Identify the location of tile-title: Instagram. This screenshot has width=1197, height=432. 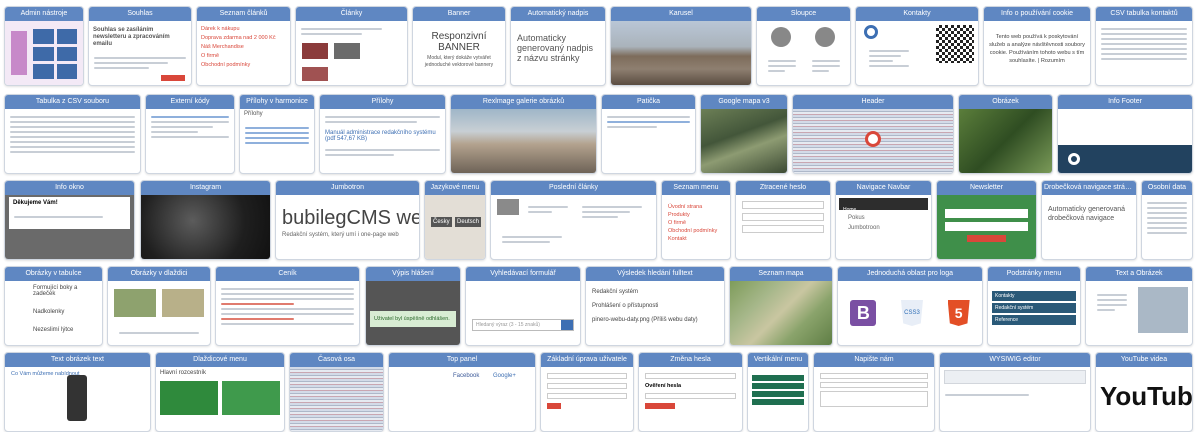
(205, 188).